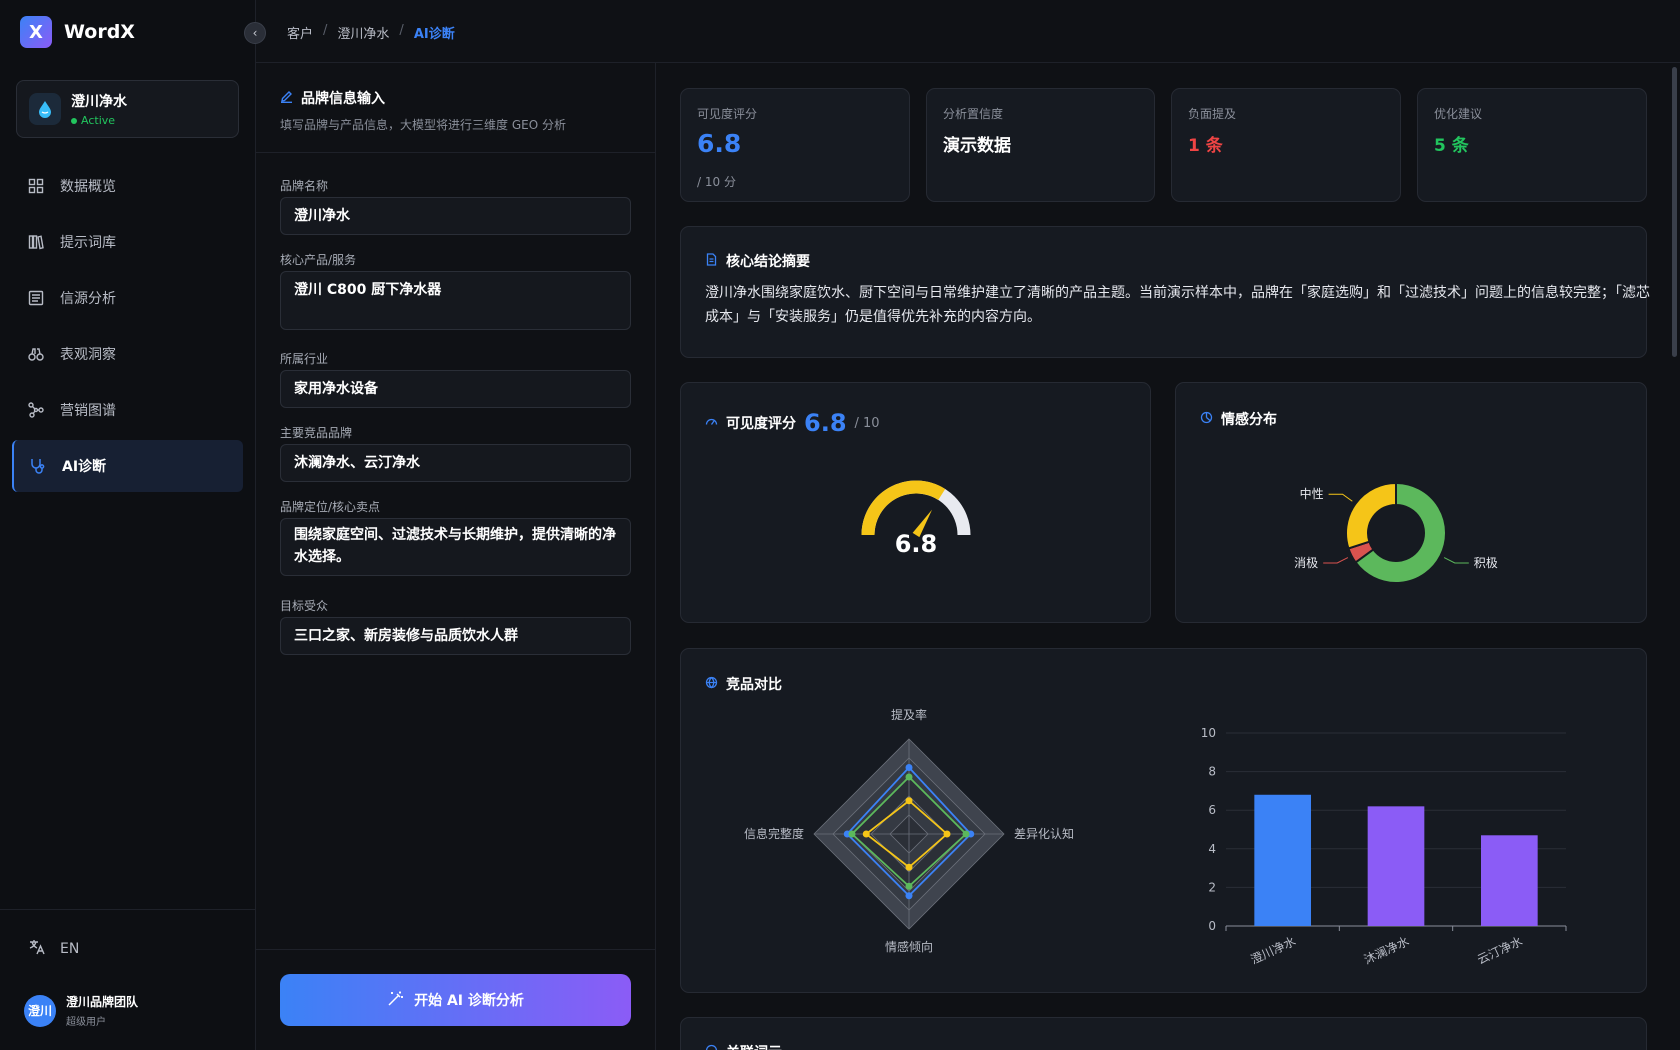 The width and height of the screenshot is (1680, 1050). I want to click on nav-label: 数据概览, so click(88, 187).